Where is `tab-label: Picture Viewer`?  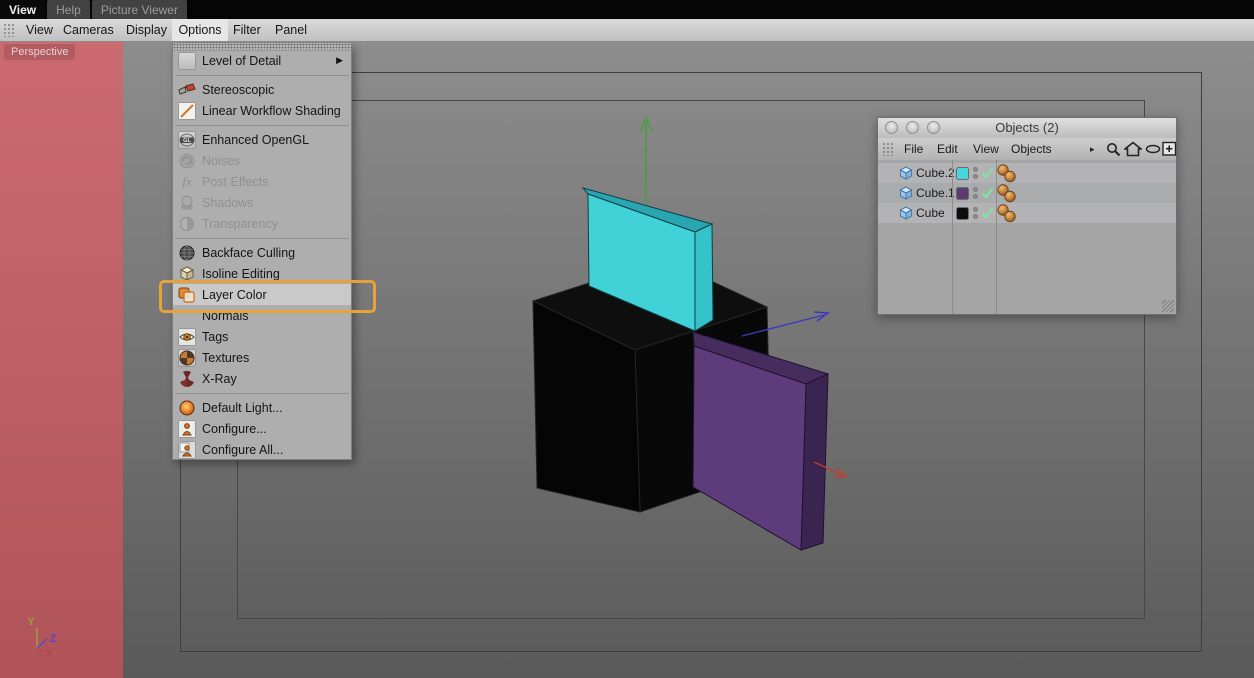 tab-label: Picture Viewer is located at coordinates (139, 9).